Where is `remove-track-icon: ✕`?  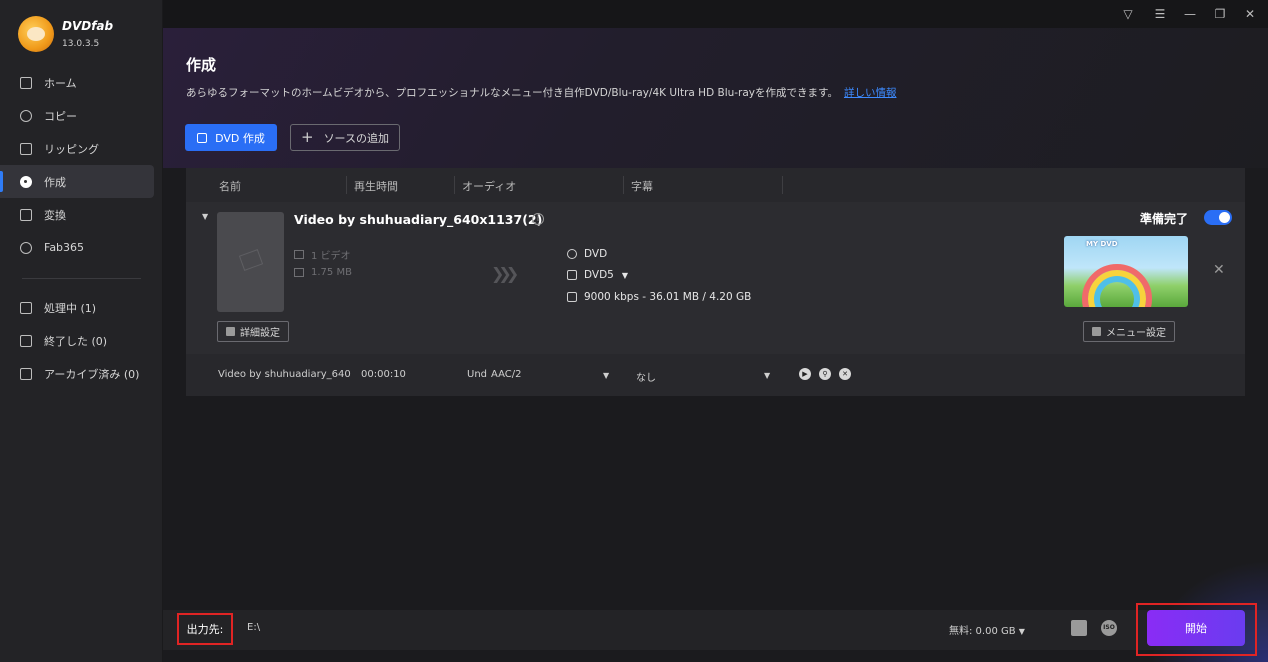
remove-track-icon: ✕ is located at coordinates (845, 374).